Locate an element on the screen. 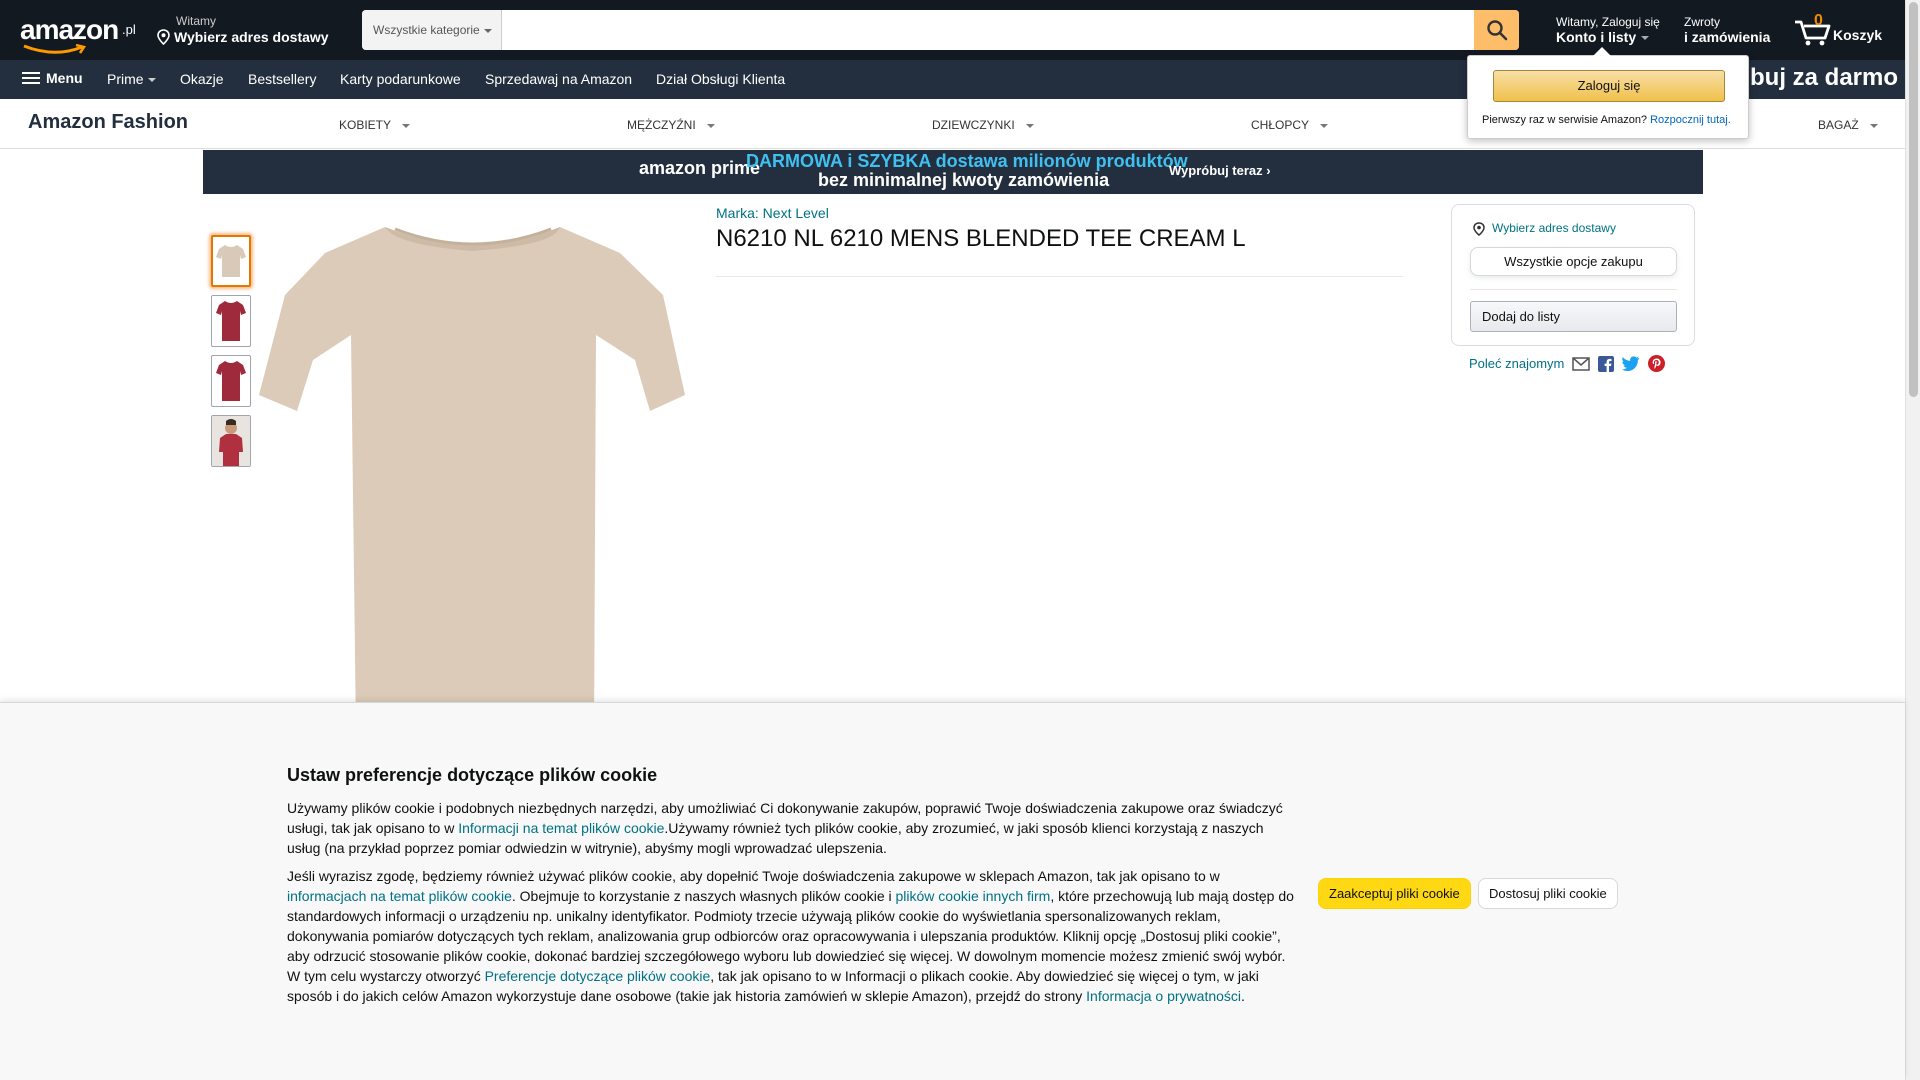 The image size is (1920, 1080). subnav-label: CHŁOPCY is located at coordinates (1280, 125).